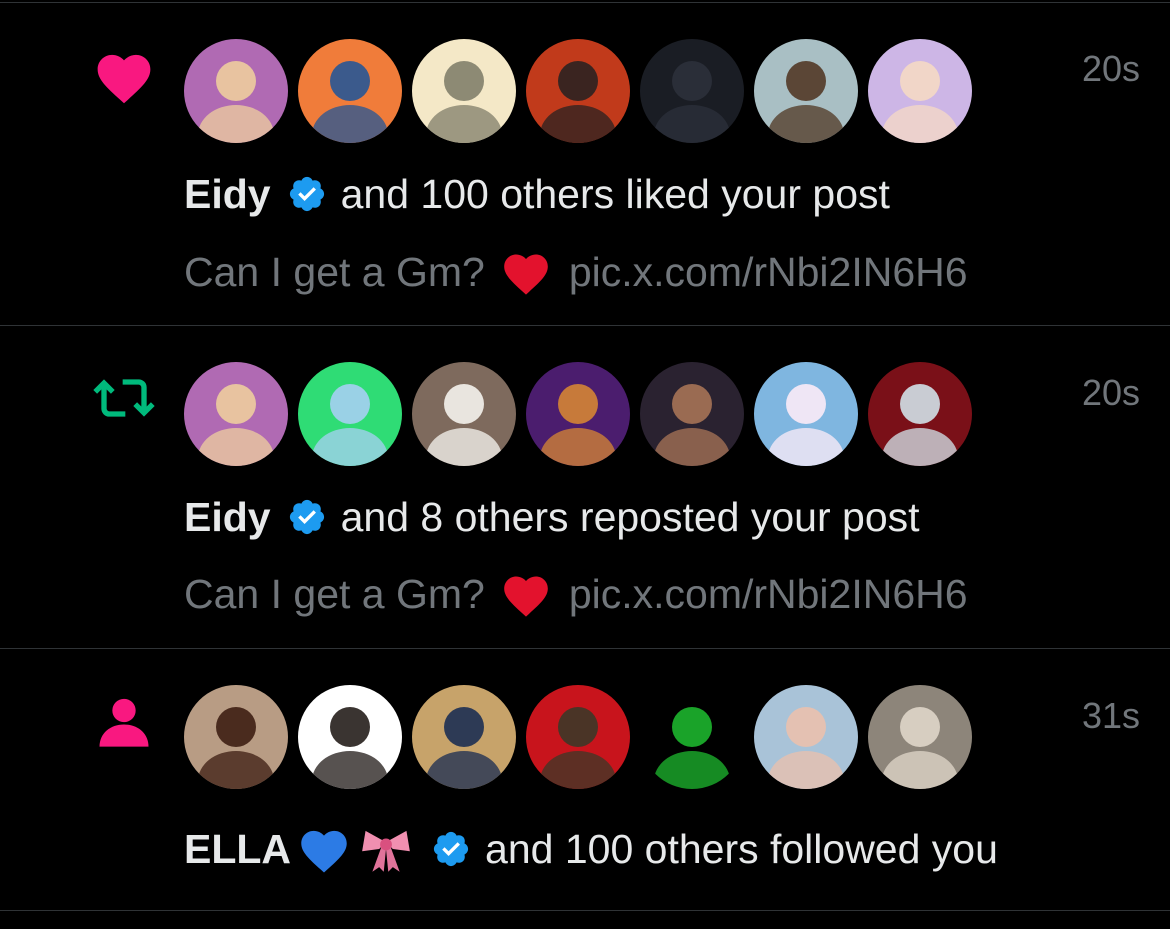 The image size is (1170, 929). I want to click on user-name: ELLA, so click(237, 849).